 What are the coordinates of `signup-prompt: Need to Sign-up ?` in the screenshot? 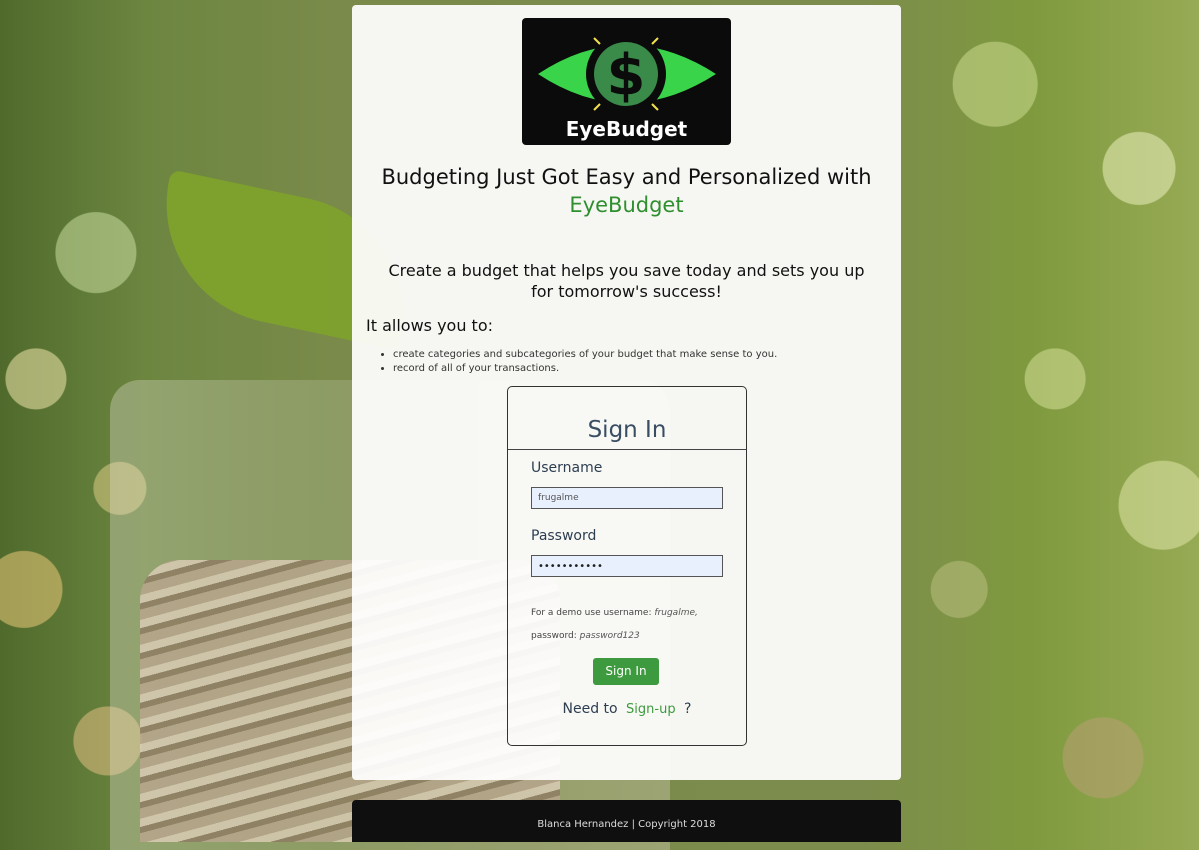 It's located at (627, 709).